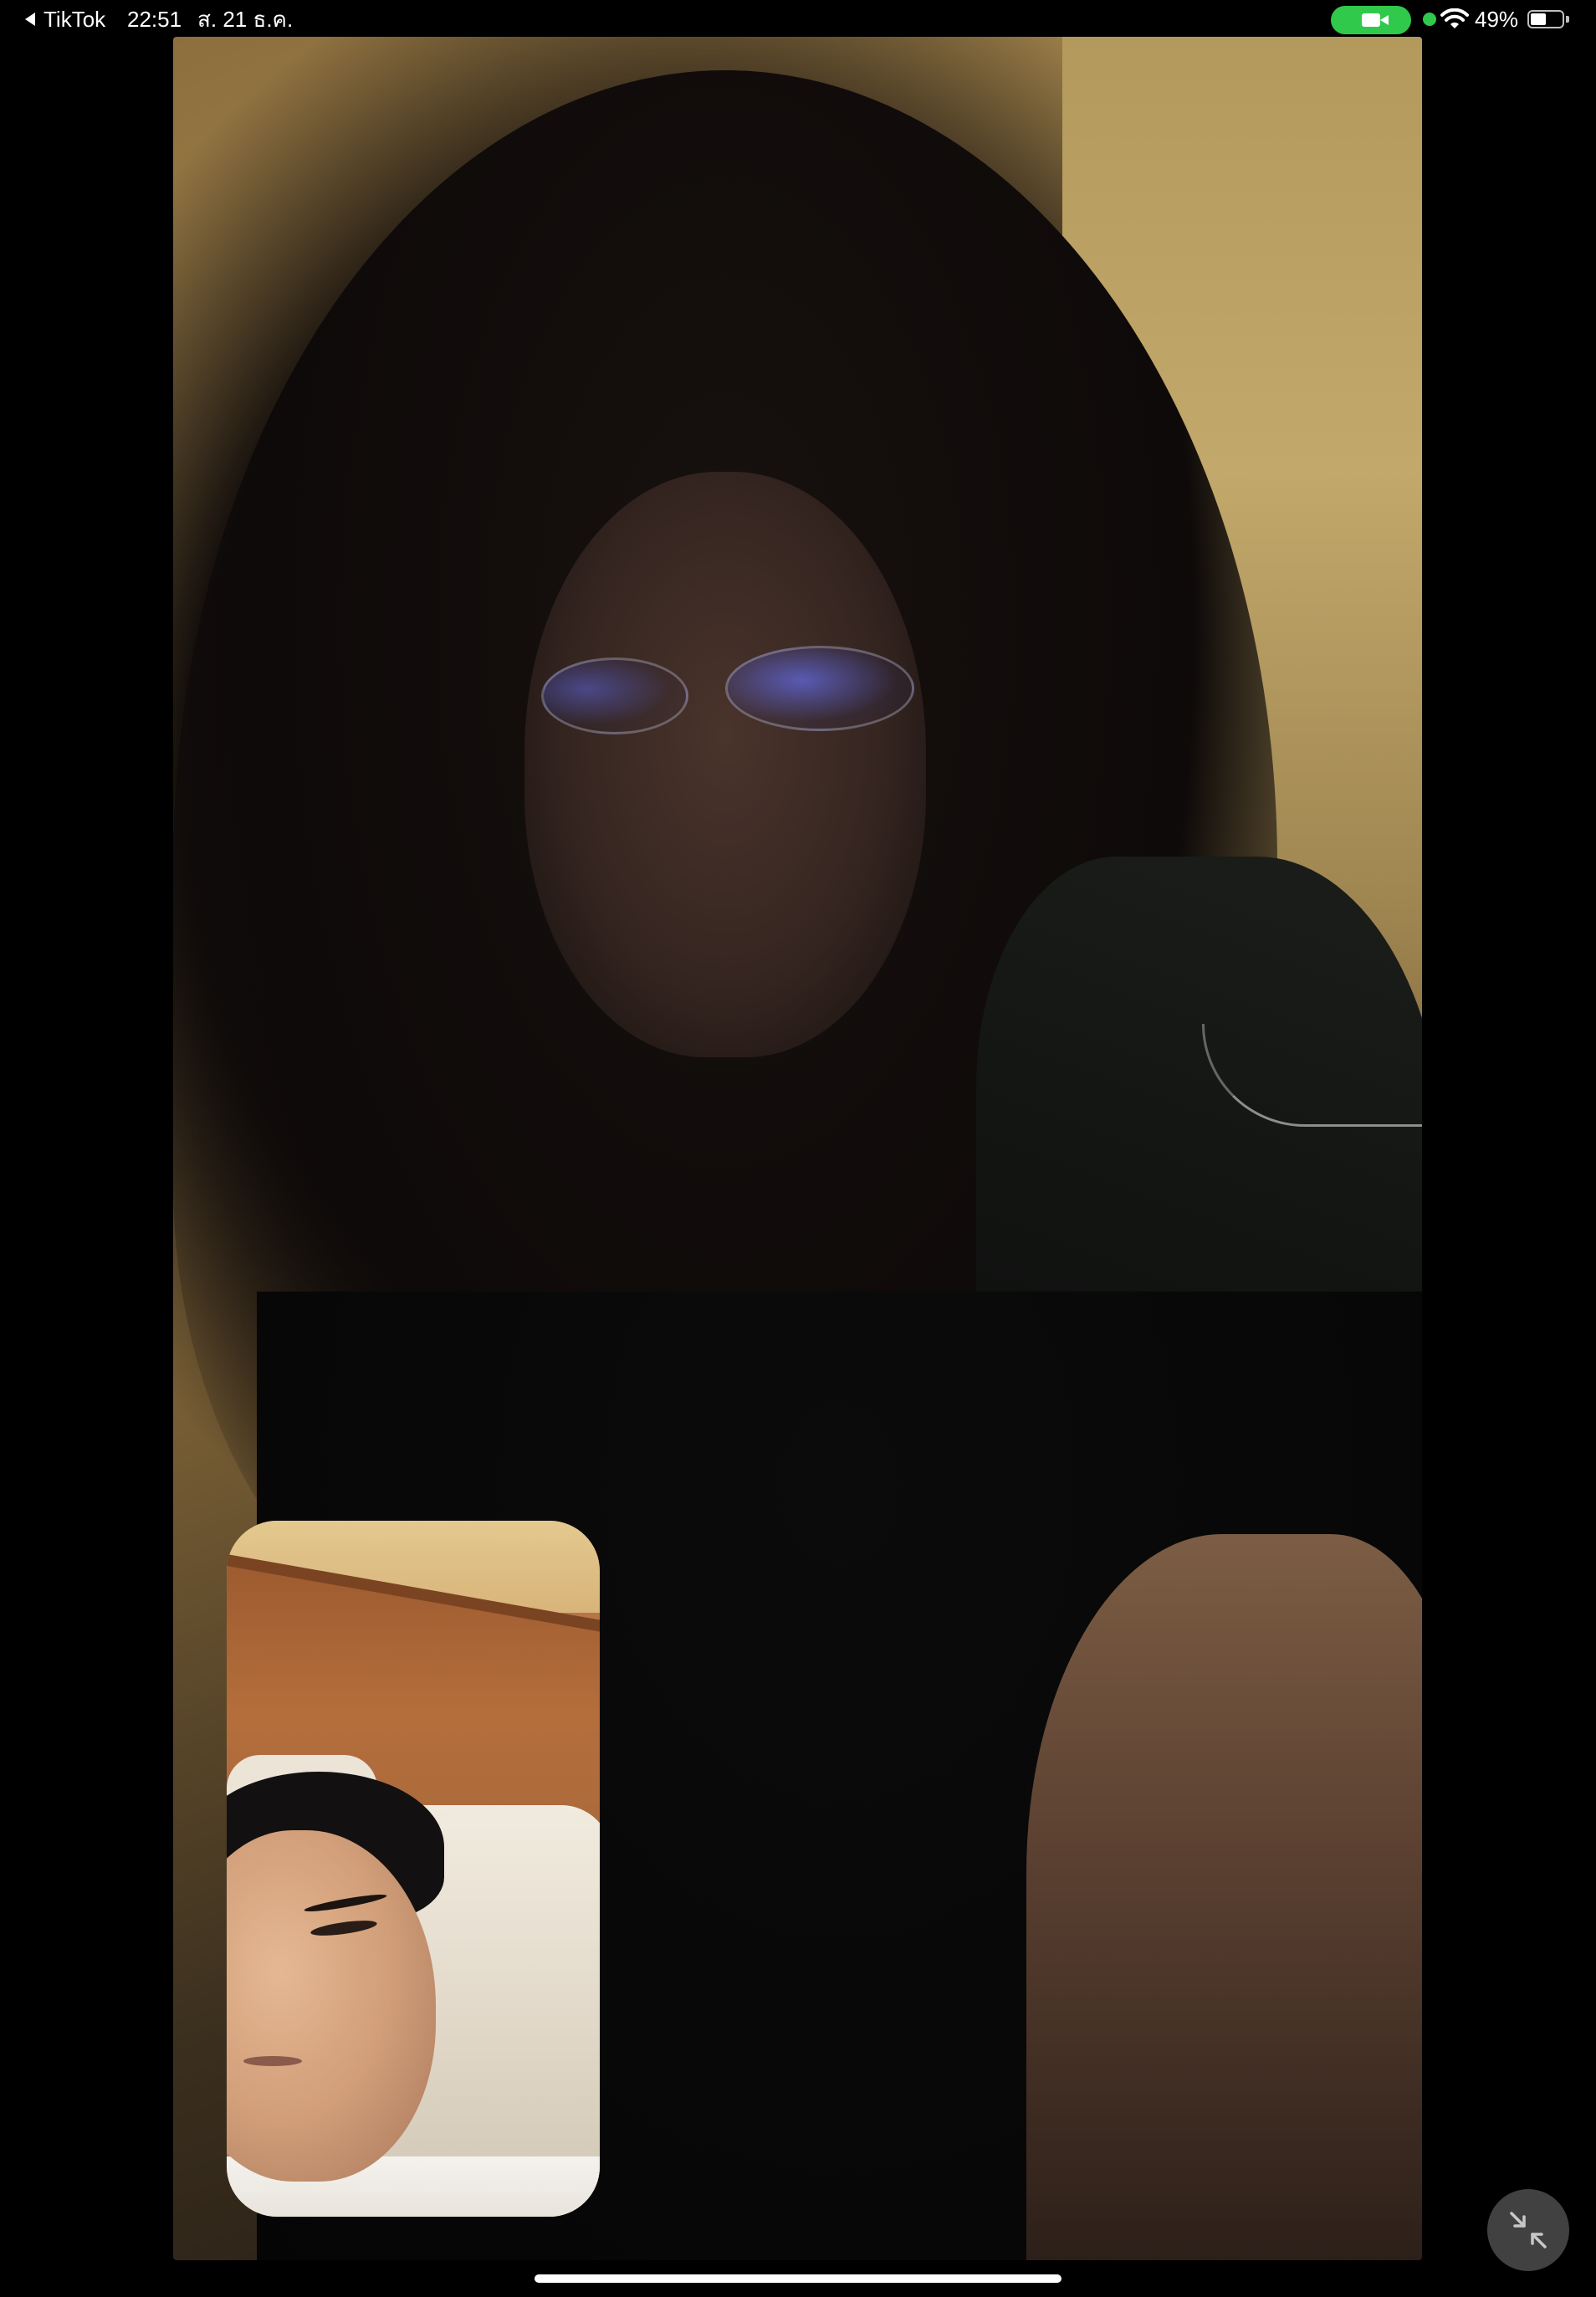  I want to click on battery-level-fill, so click(1539, 19).